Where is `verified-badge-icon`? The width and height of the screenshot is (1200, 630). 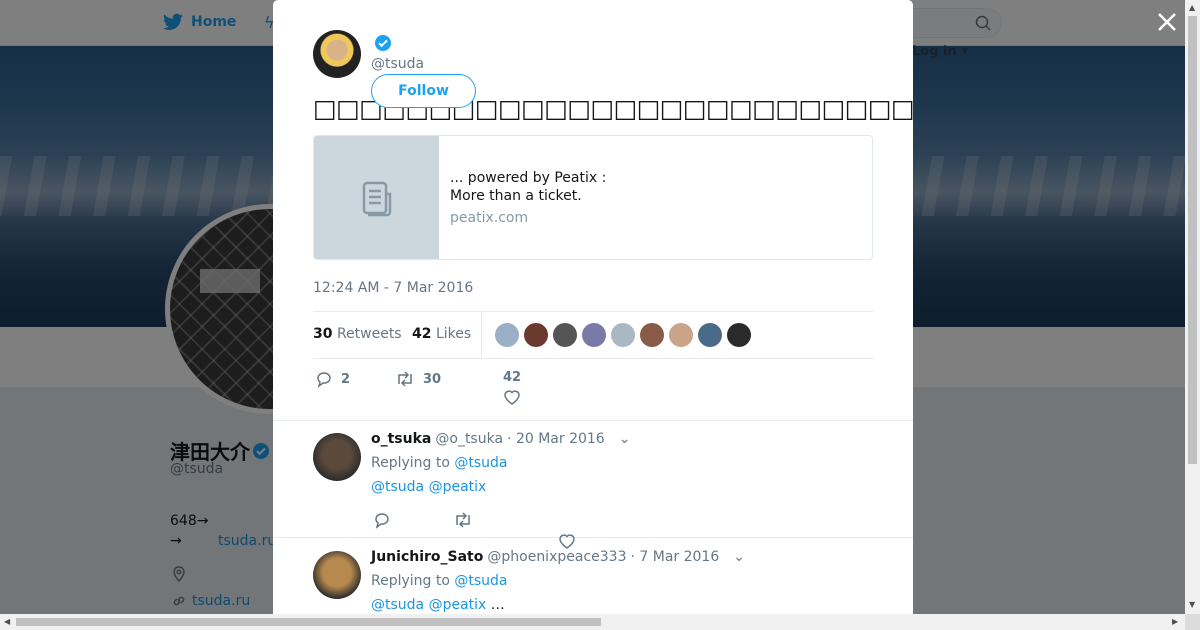 verified-badge-icon is located at coordinates (383, 43).